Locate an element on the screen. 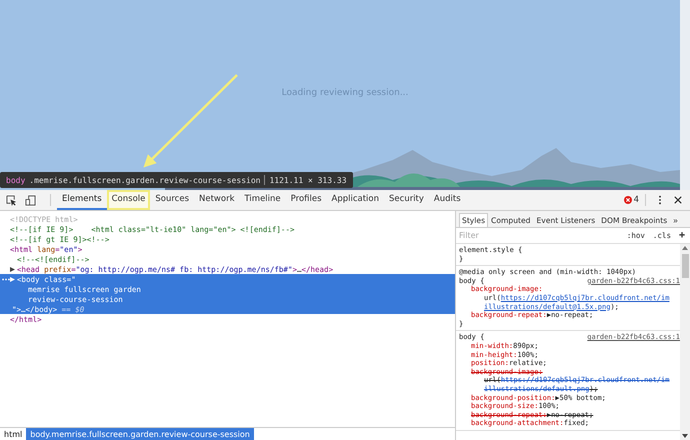  more-options-icon is located at coordinates (660, 200).